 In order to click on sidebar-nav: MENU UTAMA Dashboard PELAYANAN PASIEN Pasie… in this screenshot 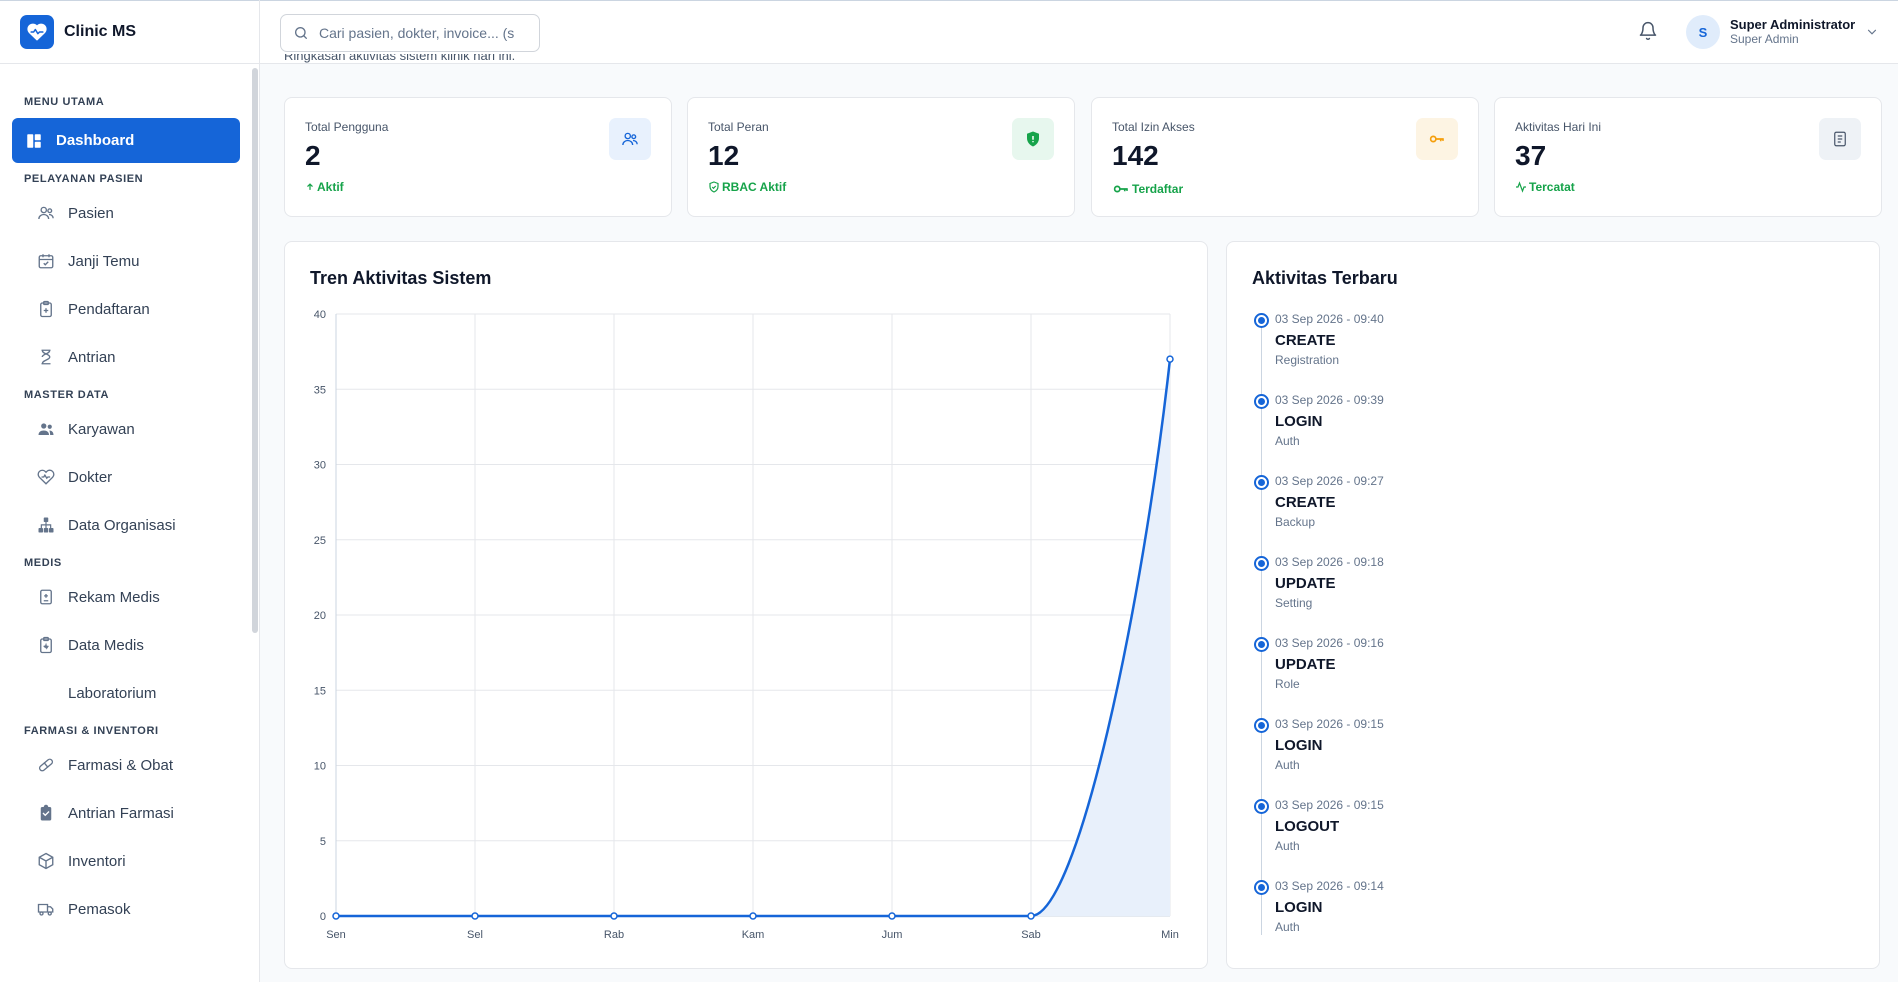, I will do `click(126, 523)`.